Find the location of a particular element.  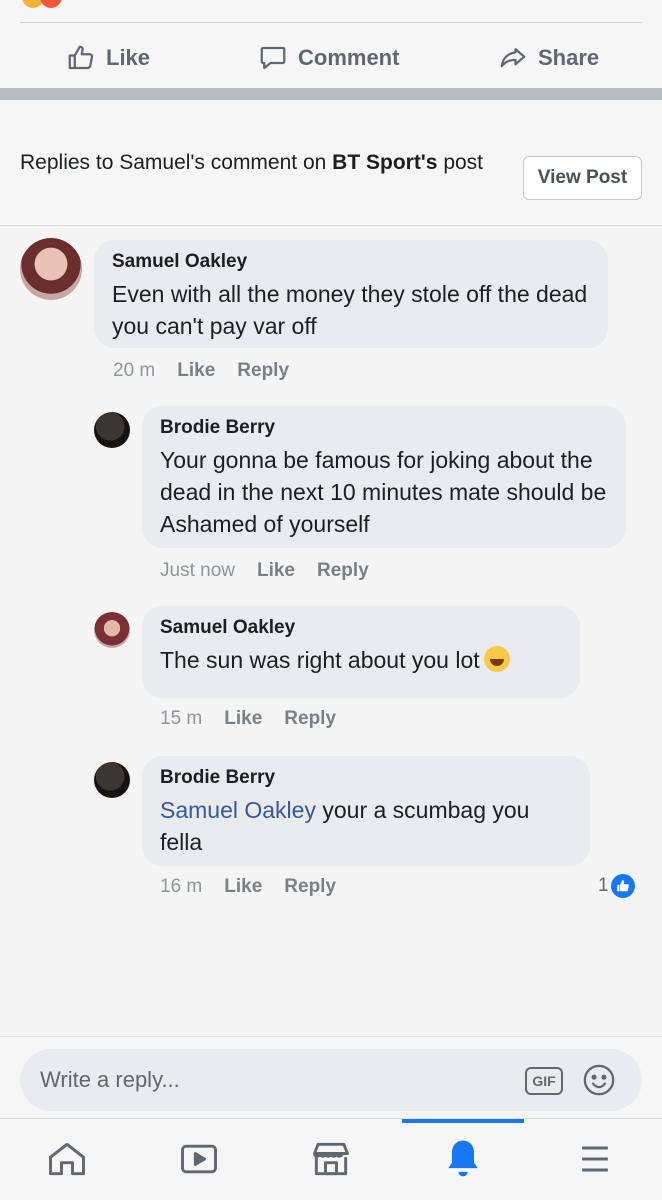

reply-input: Write a reply... GIF is located at coordinates (331, 1080).